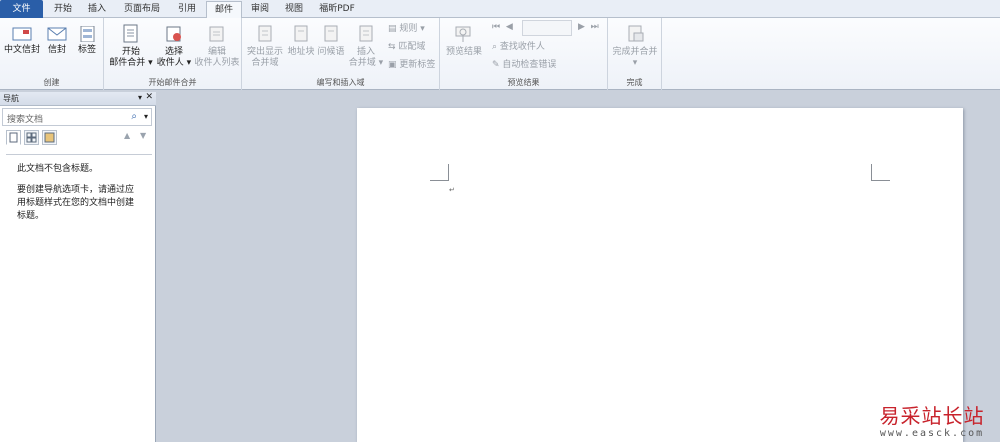 This screenshot has height=442, width=1000. What do you see at coordinates (301, 33) in the screenshot?
I see `address-block-icon` at bounding box center [301, 33].